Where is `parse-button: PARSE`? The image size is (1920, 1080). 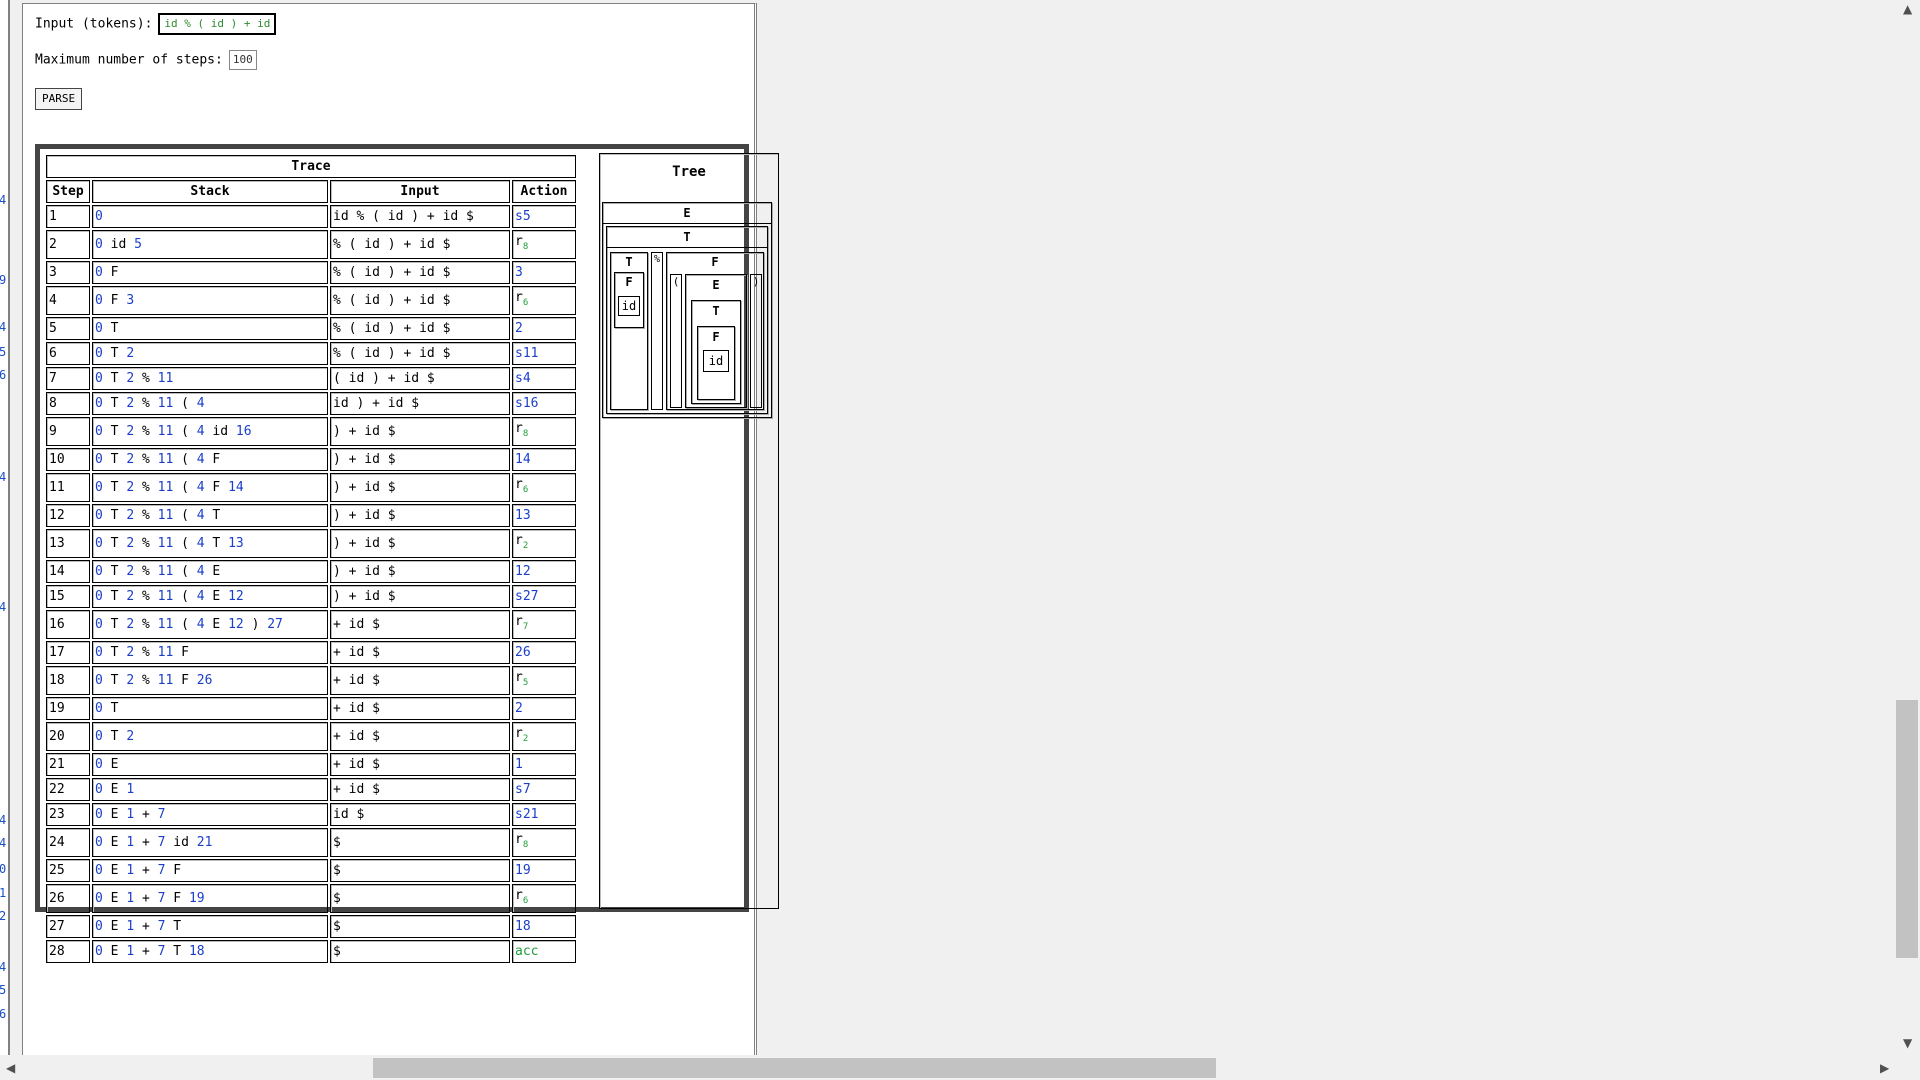
parse-button: PARSE is located at coordinates (59, 99).